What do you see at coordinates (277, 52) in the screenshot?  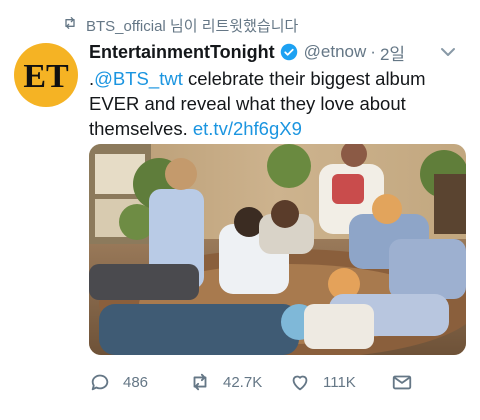 I see `tweet-header: EntertainmentTonight @etnow · 2일` at bounding box center [277, 52].